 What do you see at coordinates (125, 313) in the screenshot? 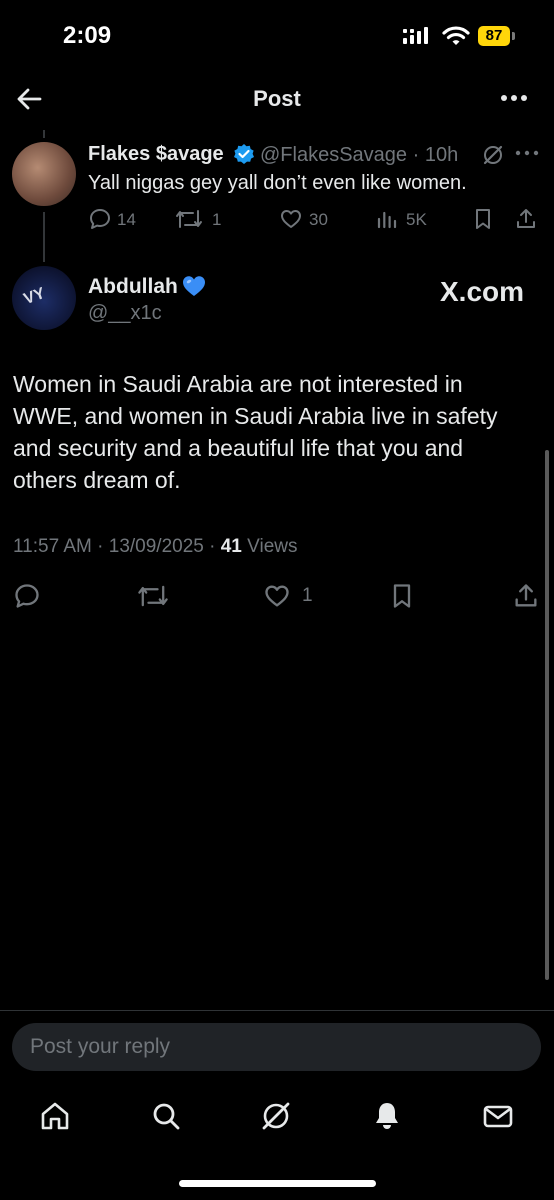
I see `author-handle: @__x1c` at bounding box center [125, 313].